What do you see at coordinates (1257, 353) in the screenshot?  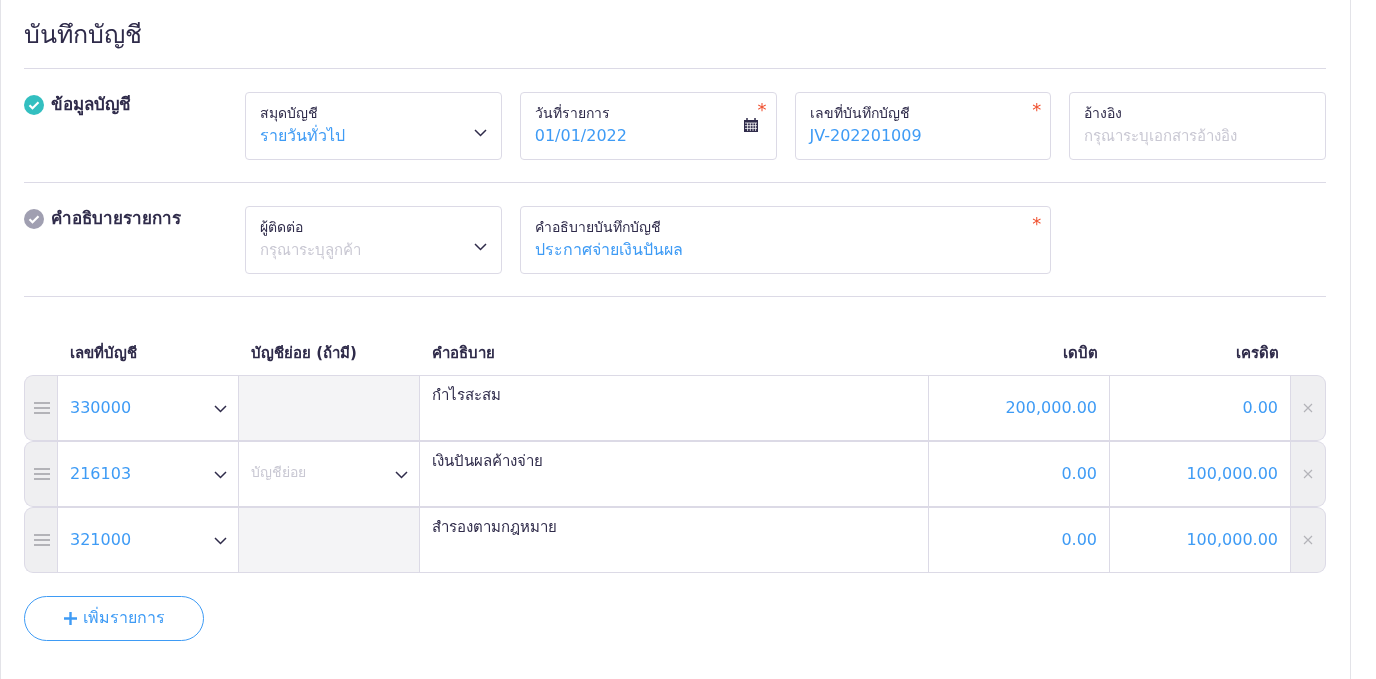 I see `column-header: เครดิต` at bounding box center [1257, 353].